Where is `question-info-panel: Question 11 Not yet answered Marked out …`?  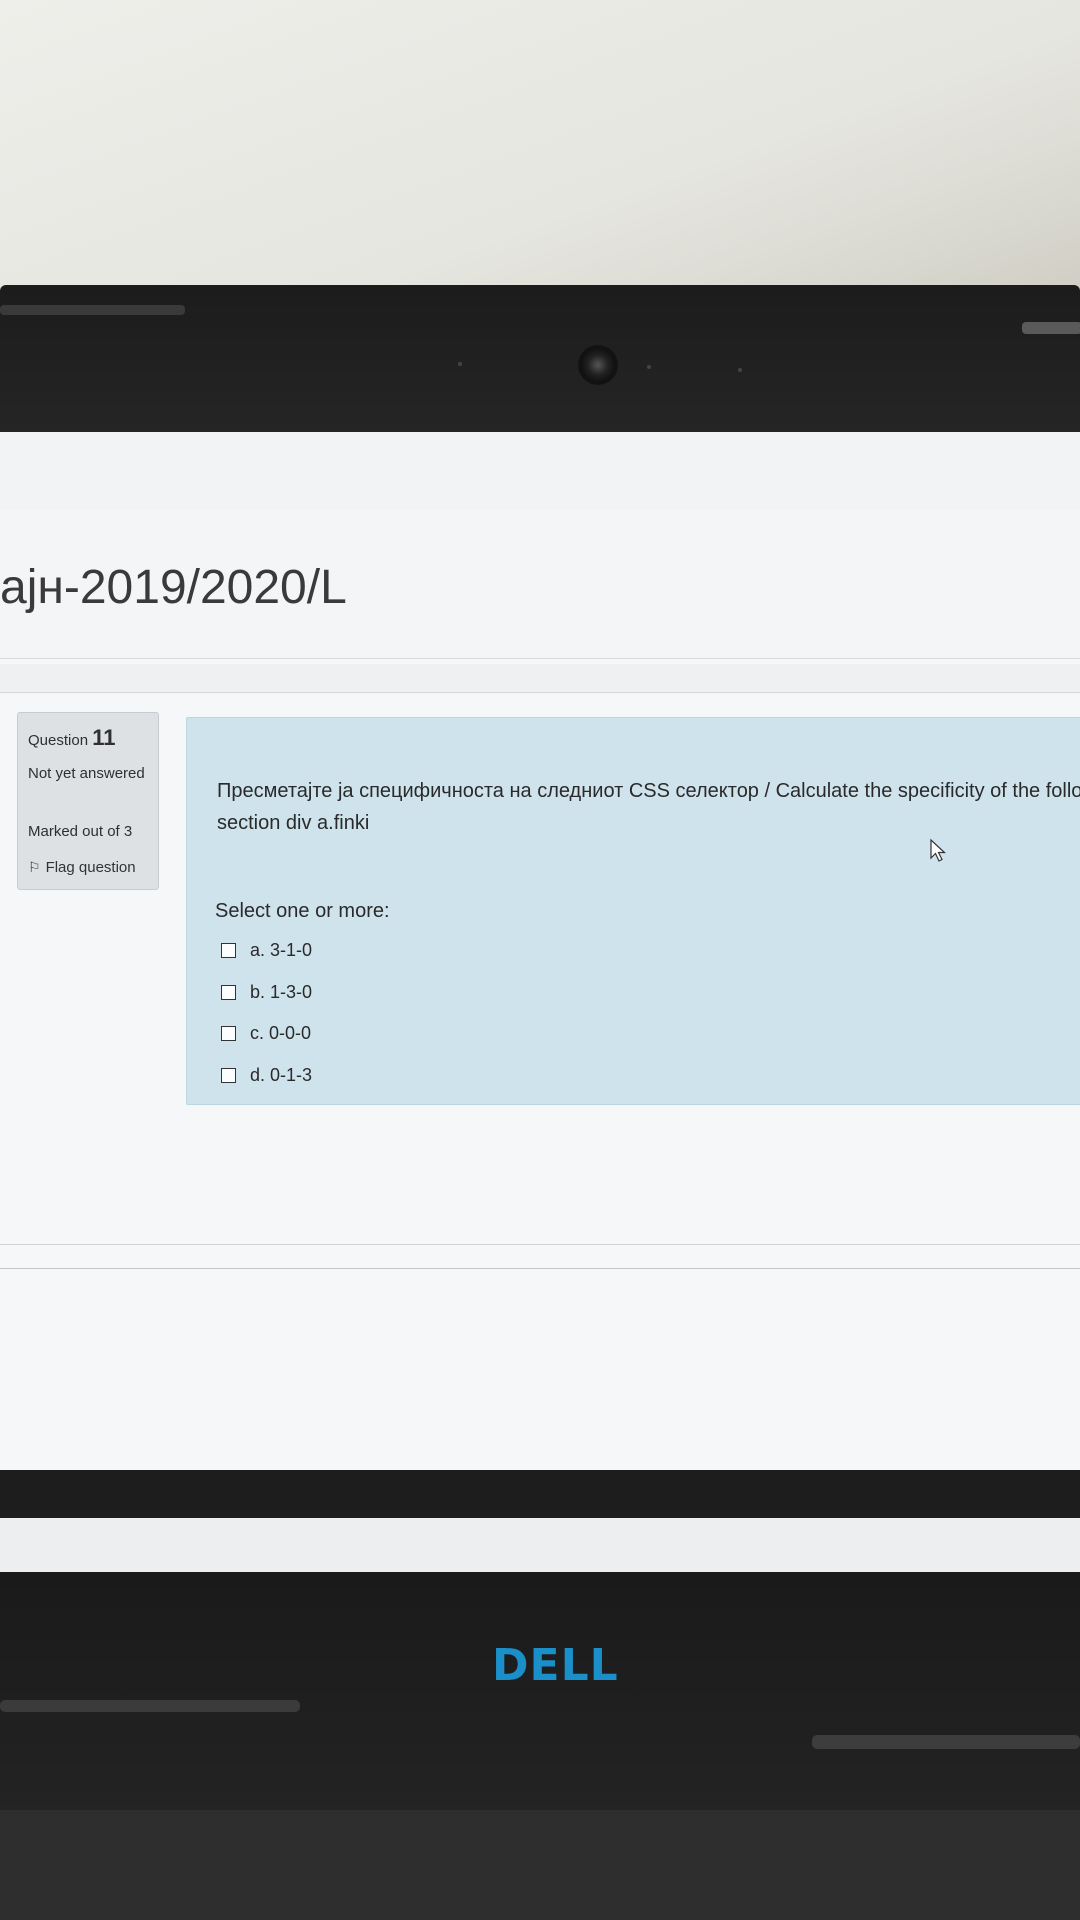 question-info-panel: Question 11 Not yet answered Marked out … is located at coordinates (88, 801).